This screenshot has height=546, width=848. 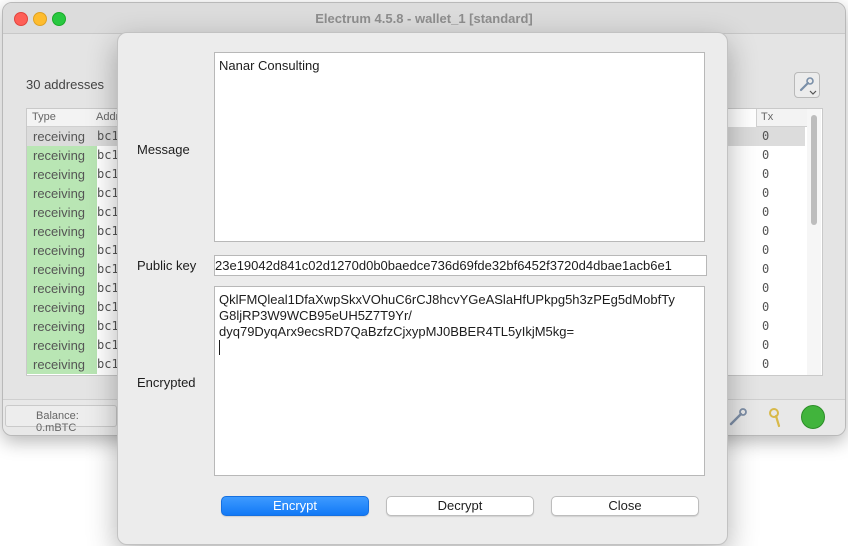 I want to click on encrypt-button: Encrypt, so click(x=295, y=506).